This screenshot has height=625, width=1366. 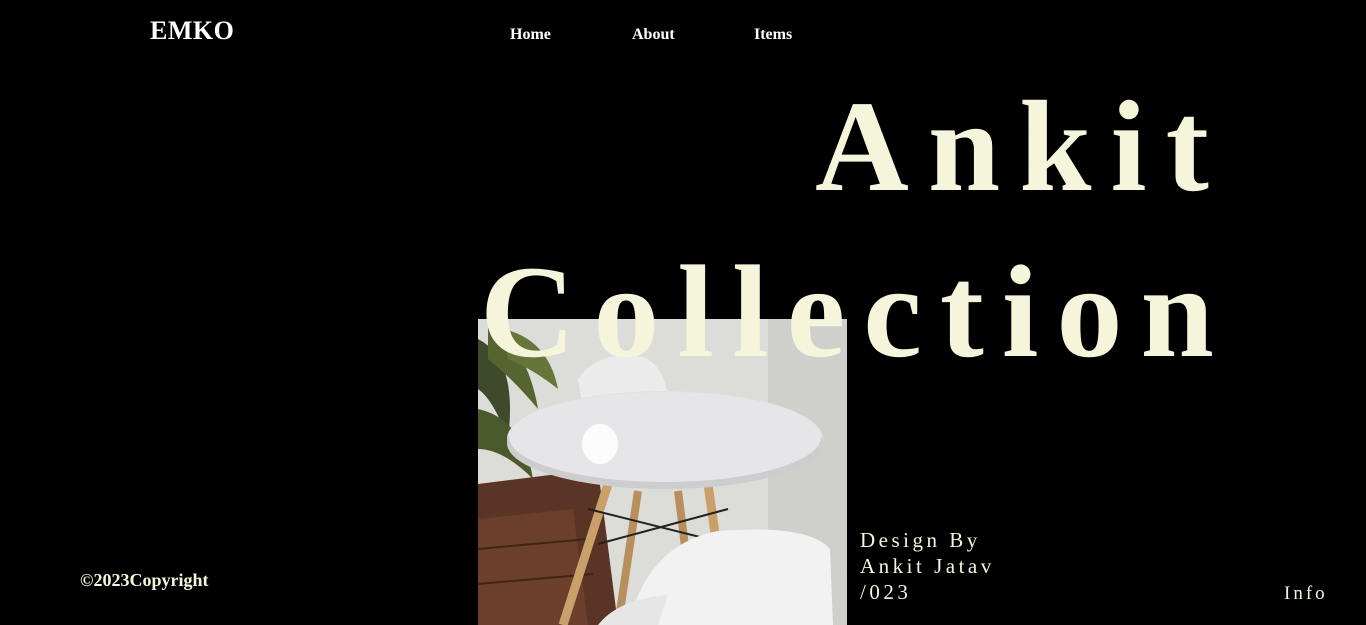 What do you see at coordinates (144, 580) in the screenshot?
I see `copyright-text: ©2023Copyright` at bounding box center [144, 580].